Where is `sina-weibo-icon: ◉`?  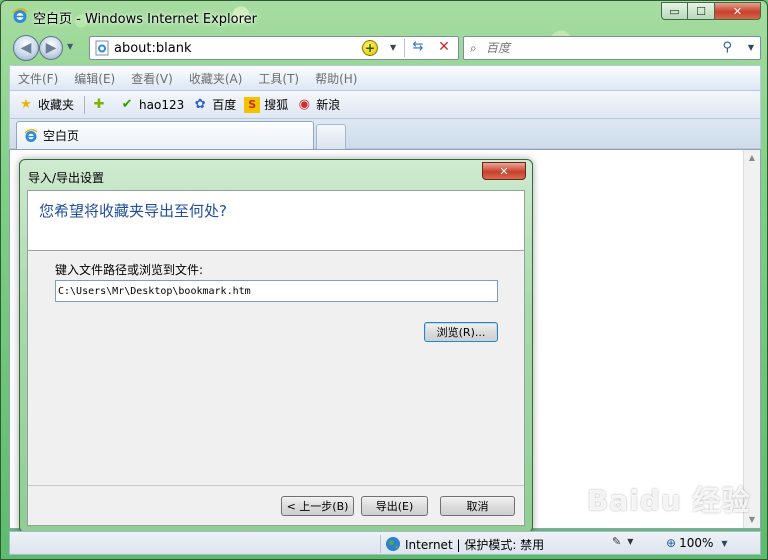 sina-weibo-icon: ◉ is located at coordinates (304, 104).